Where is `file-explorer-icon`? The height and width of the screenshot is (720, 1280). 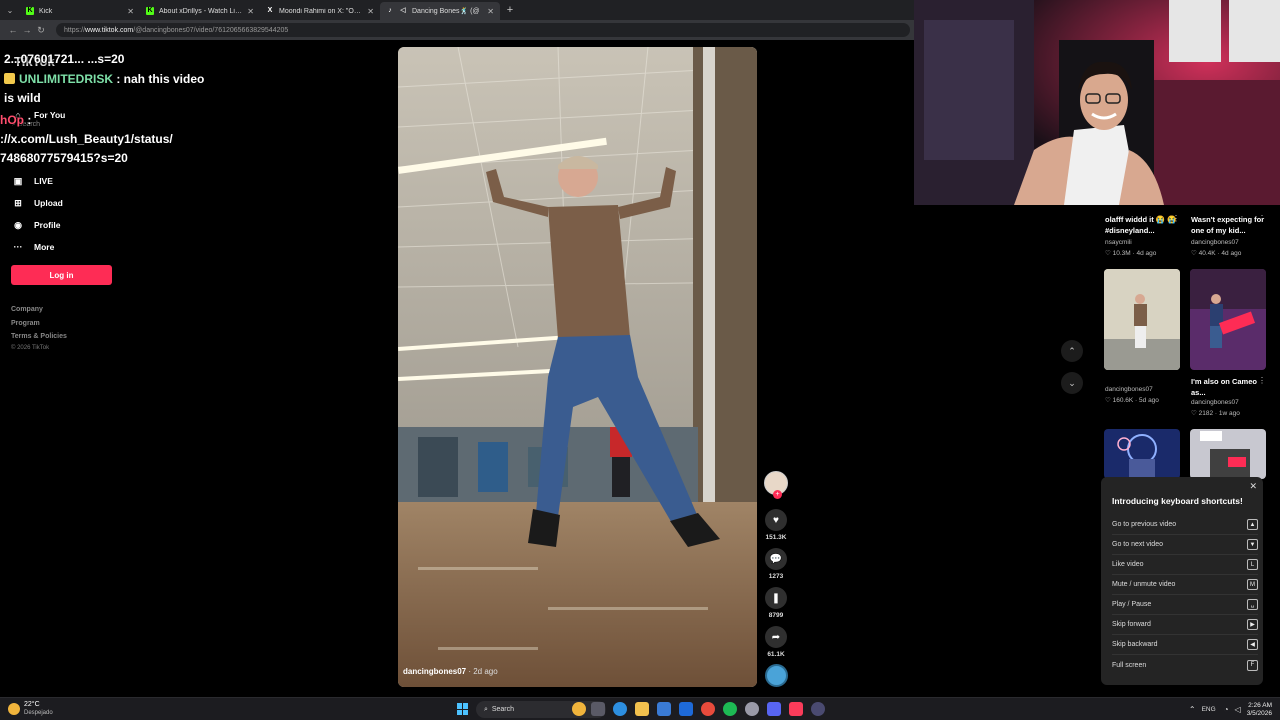 file-explorer-icon is located at coordinates (642, 709).